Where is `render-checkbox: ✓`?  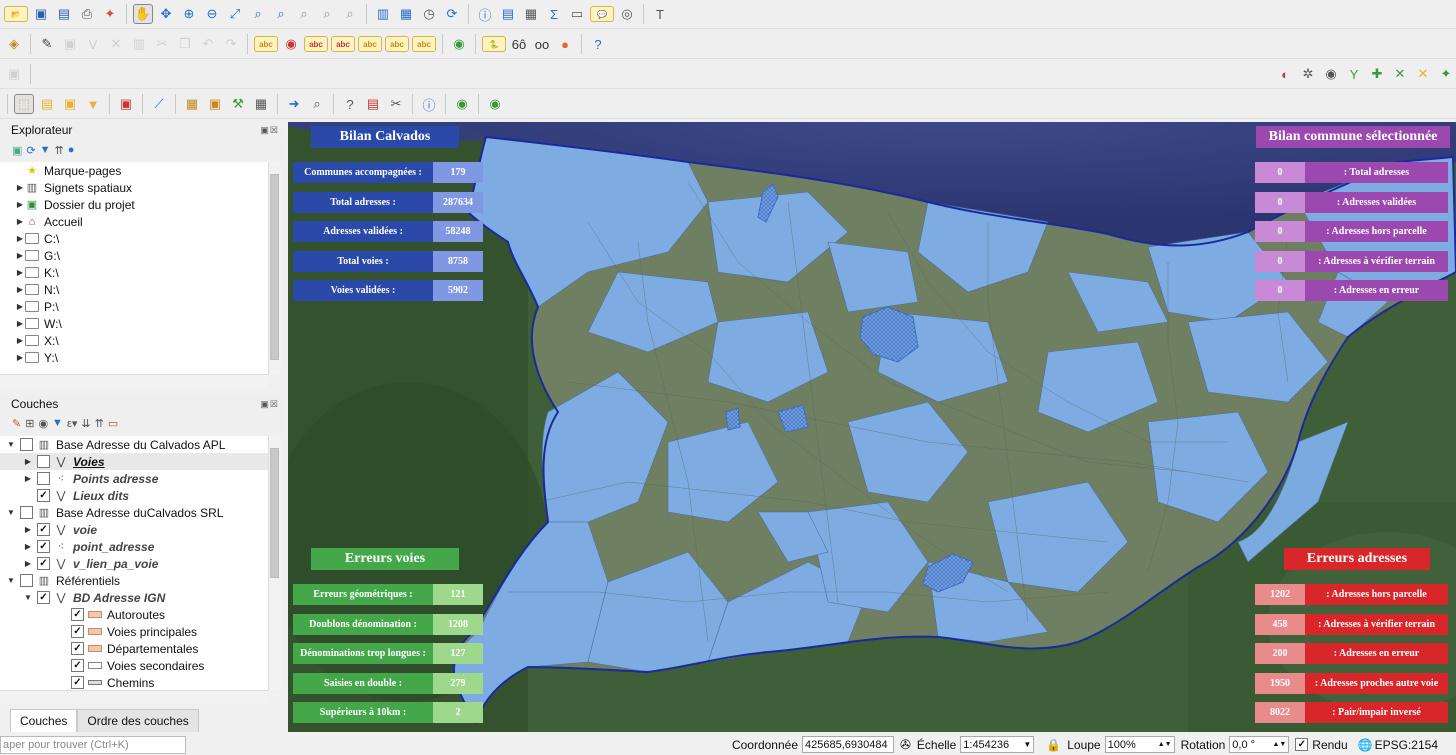 render-checkbox: ✓ is located at coordinates (1302, 744).